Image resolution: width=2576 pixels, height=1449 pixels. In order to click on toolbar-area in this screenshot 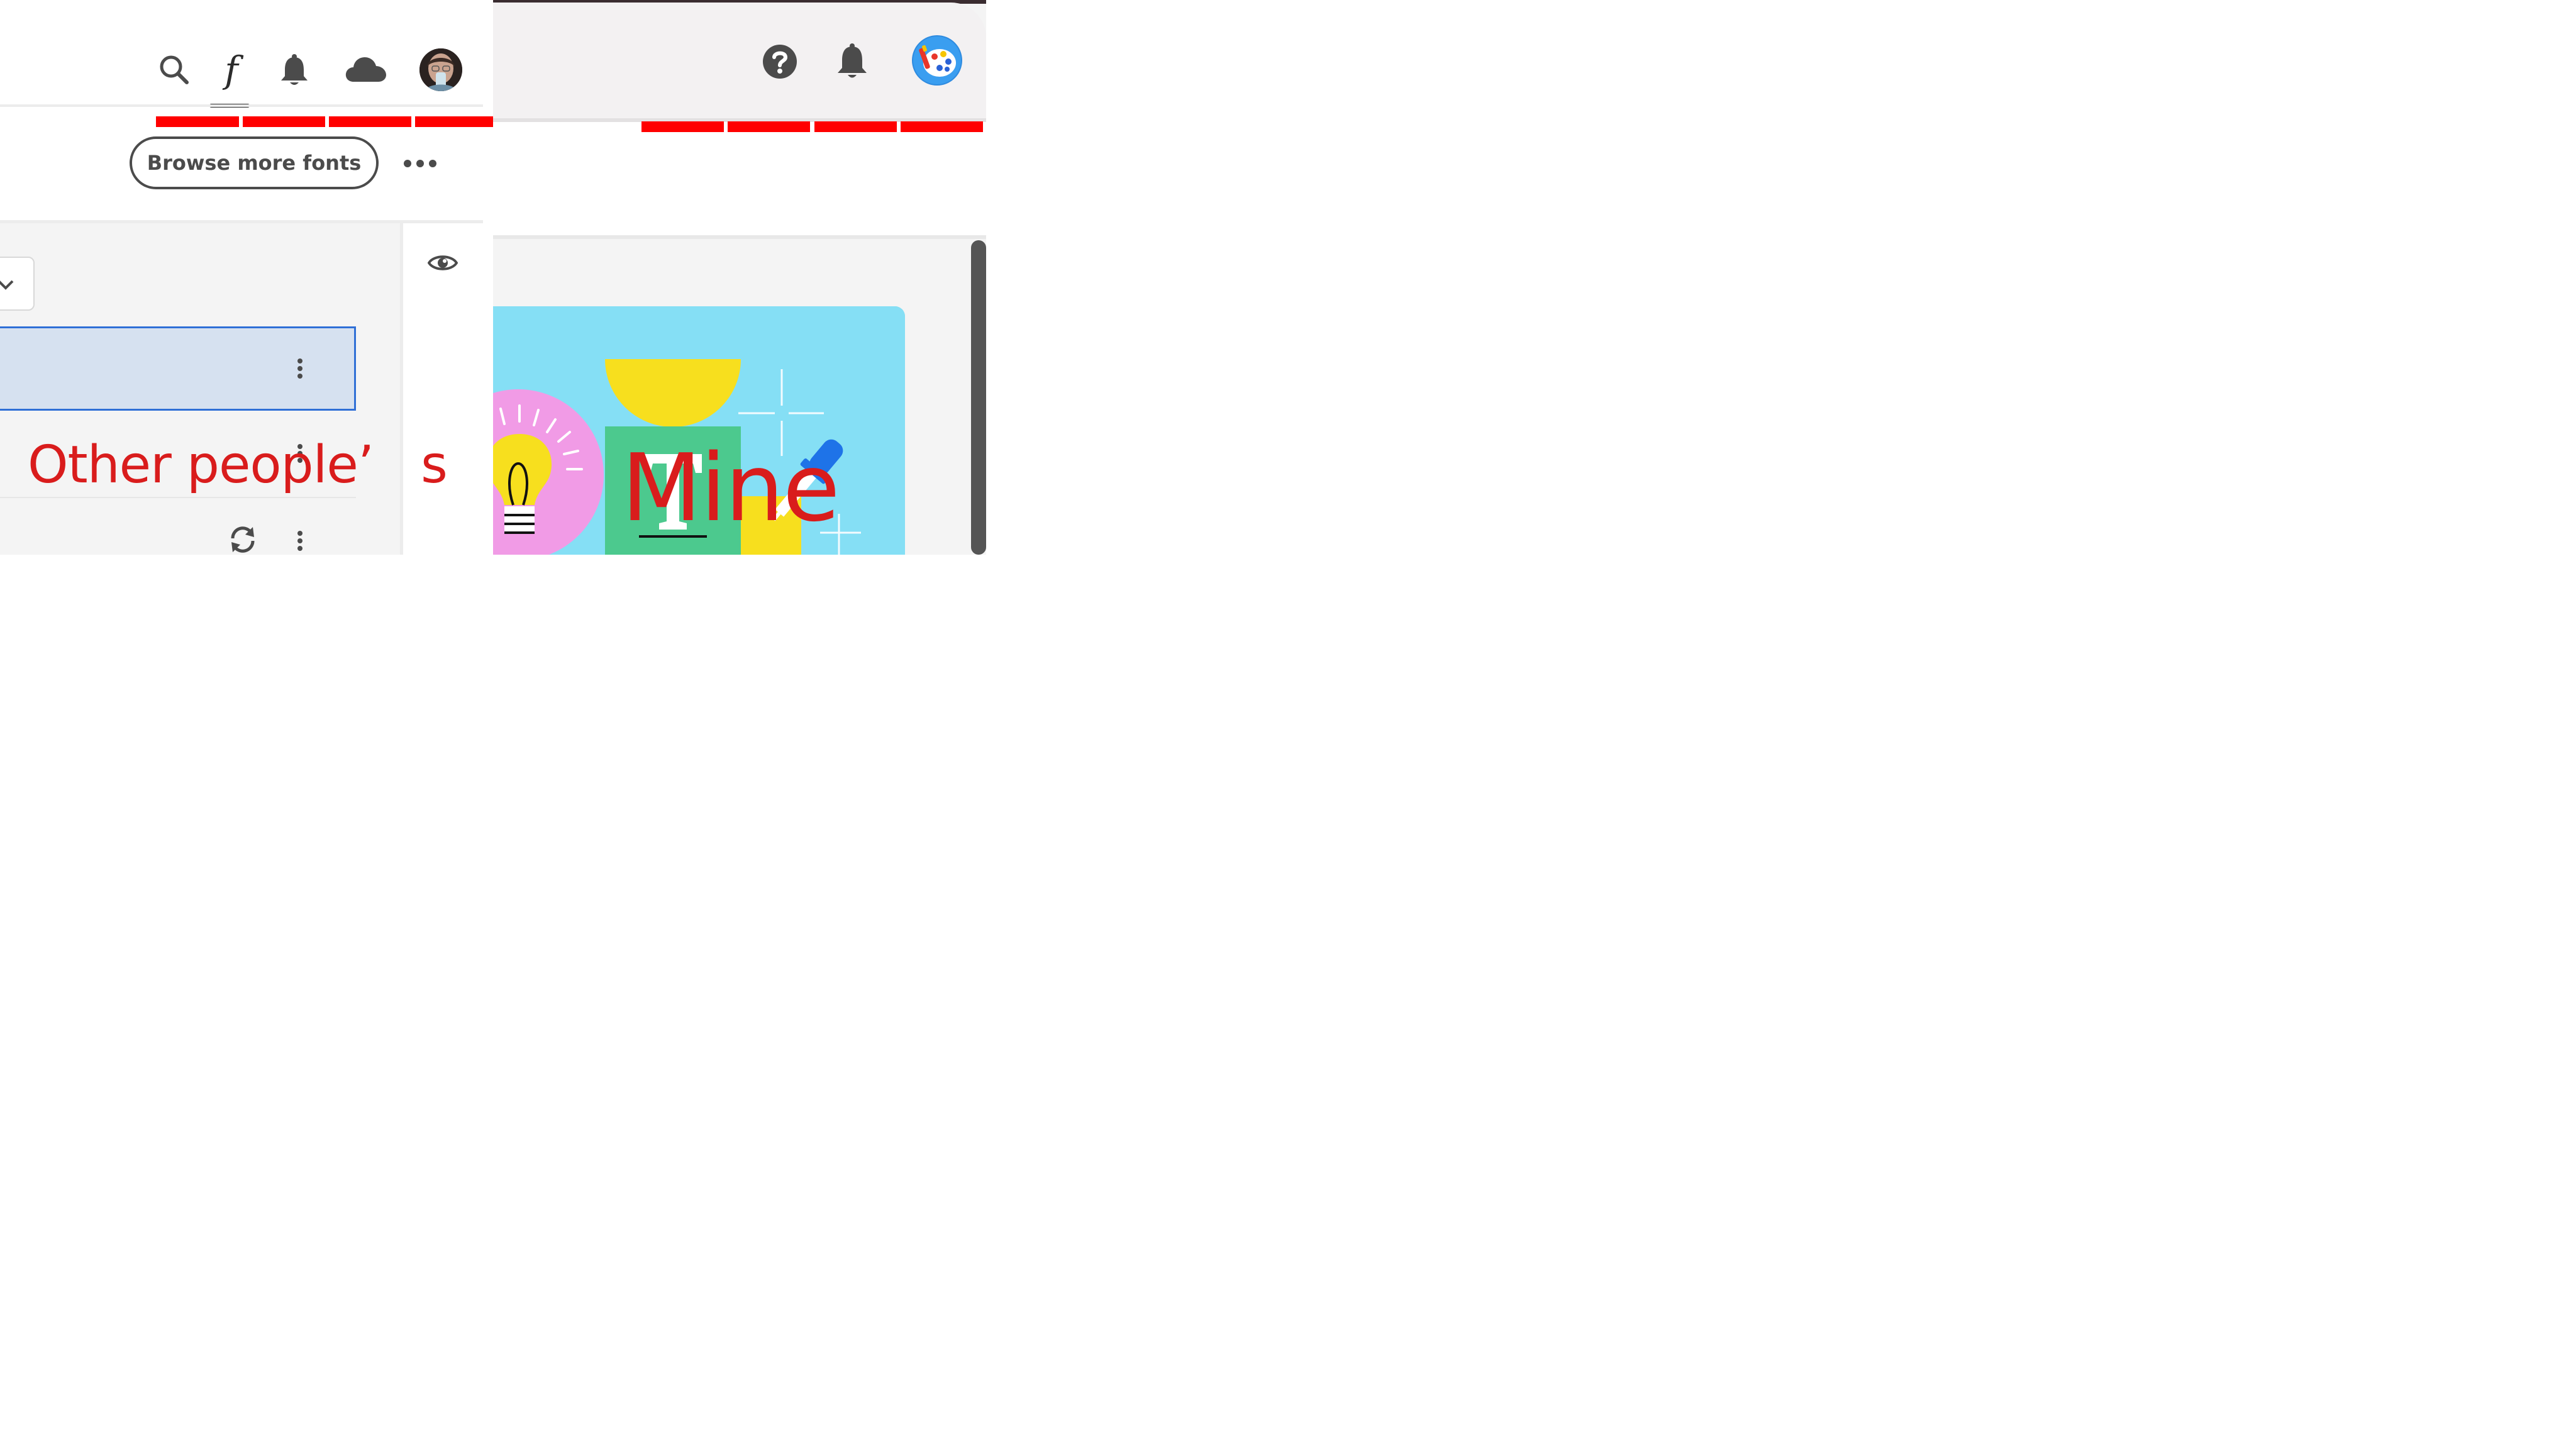, I will do `click(739, 178)`.